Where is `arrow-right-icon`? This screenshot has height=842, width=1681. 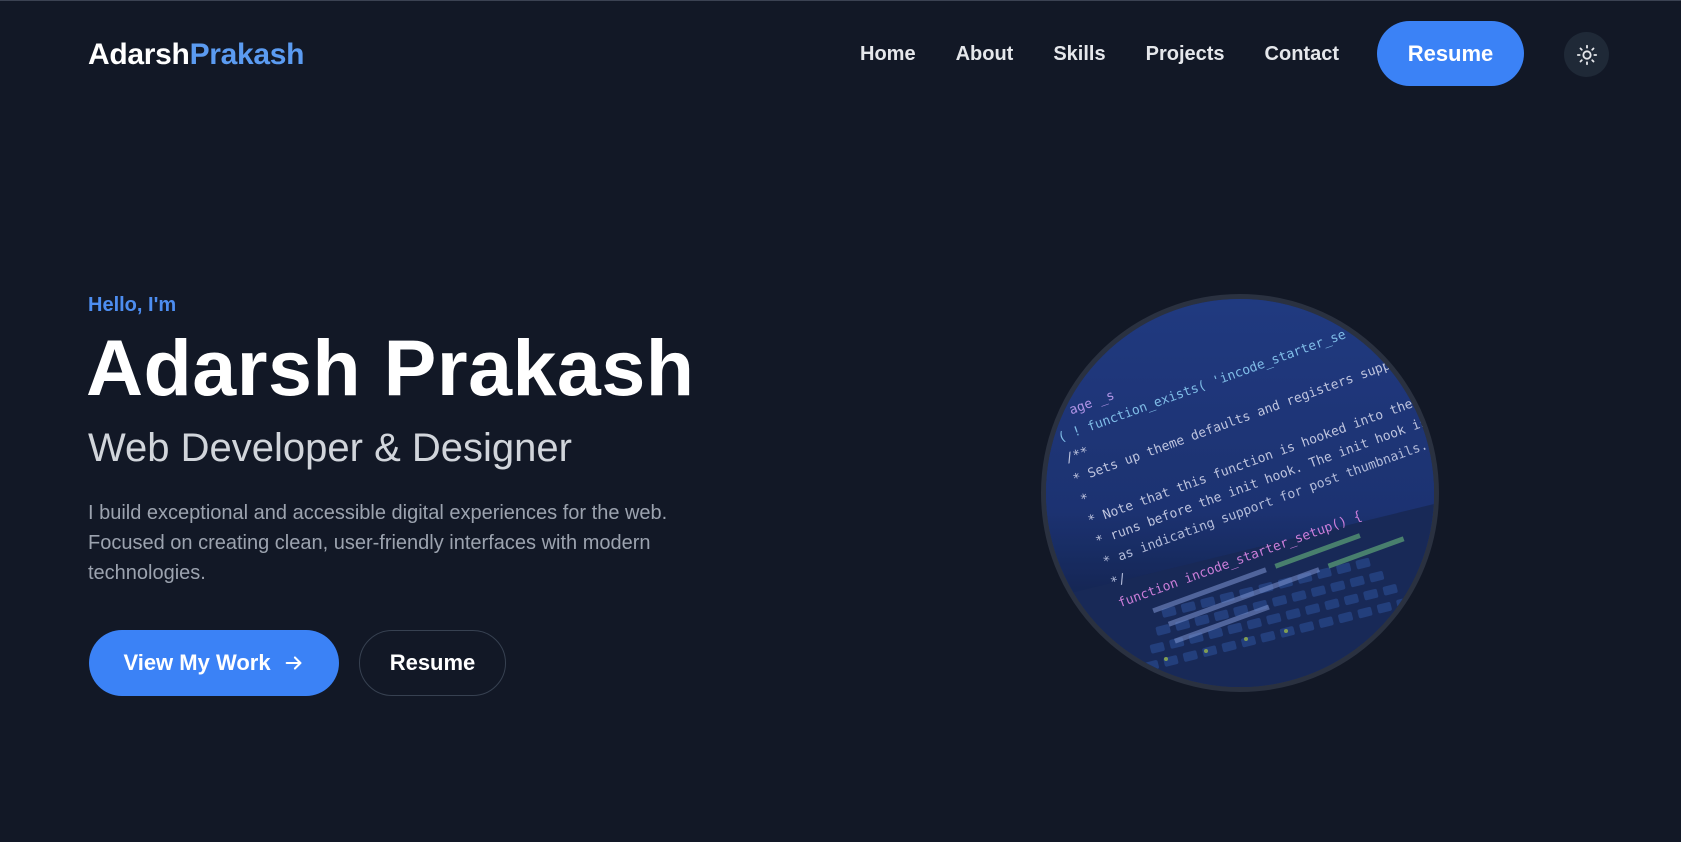 arrow-right-icon is located at coordinates (293, 663).